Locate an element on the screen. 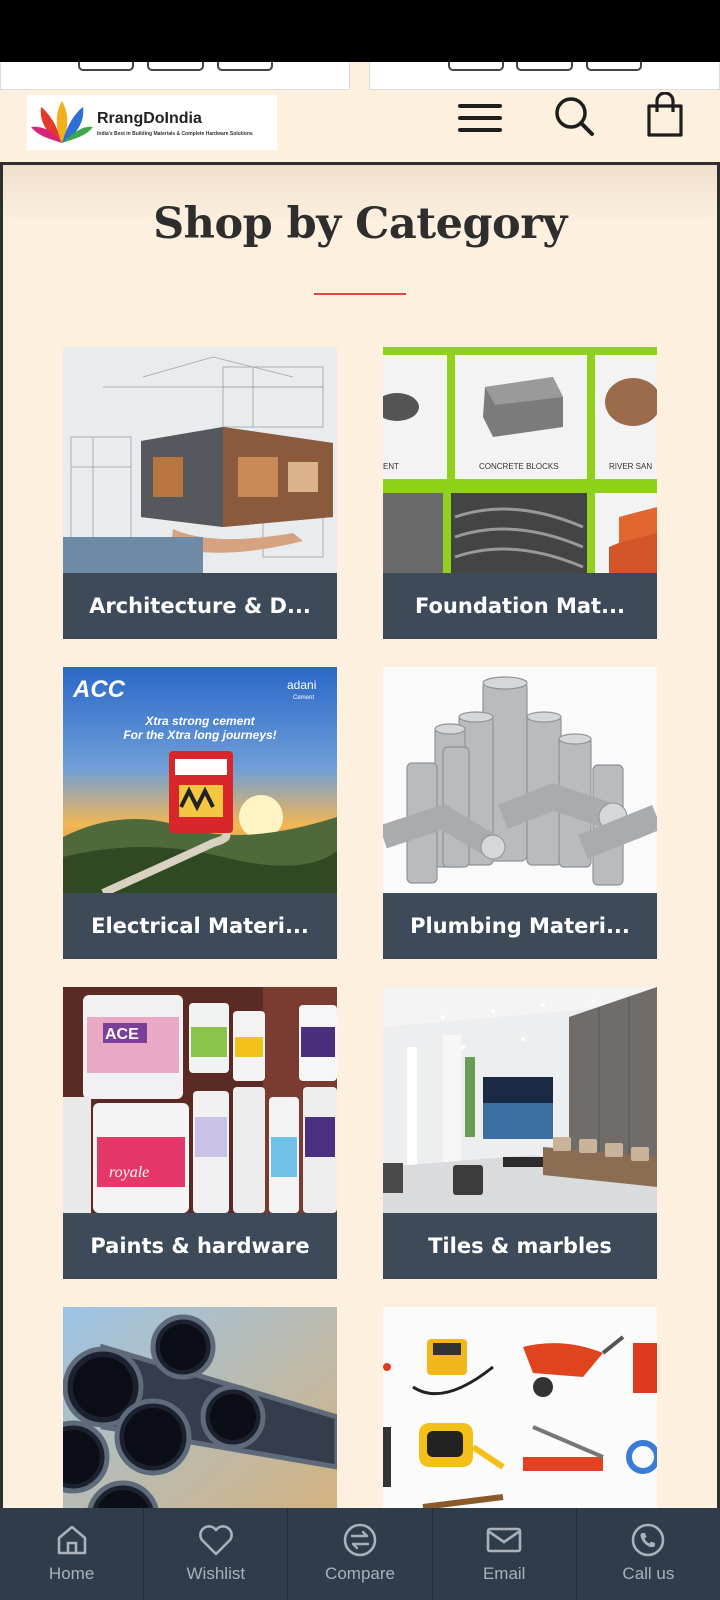 The height and width of the screenshot is (1600, 720). image-text: For the Xtra long journeys! is located at coordinates (199, 735).